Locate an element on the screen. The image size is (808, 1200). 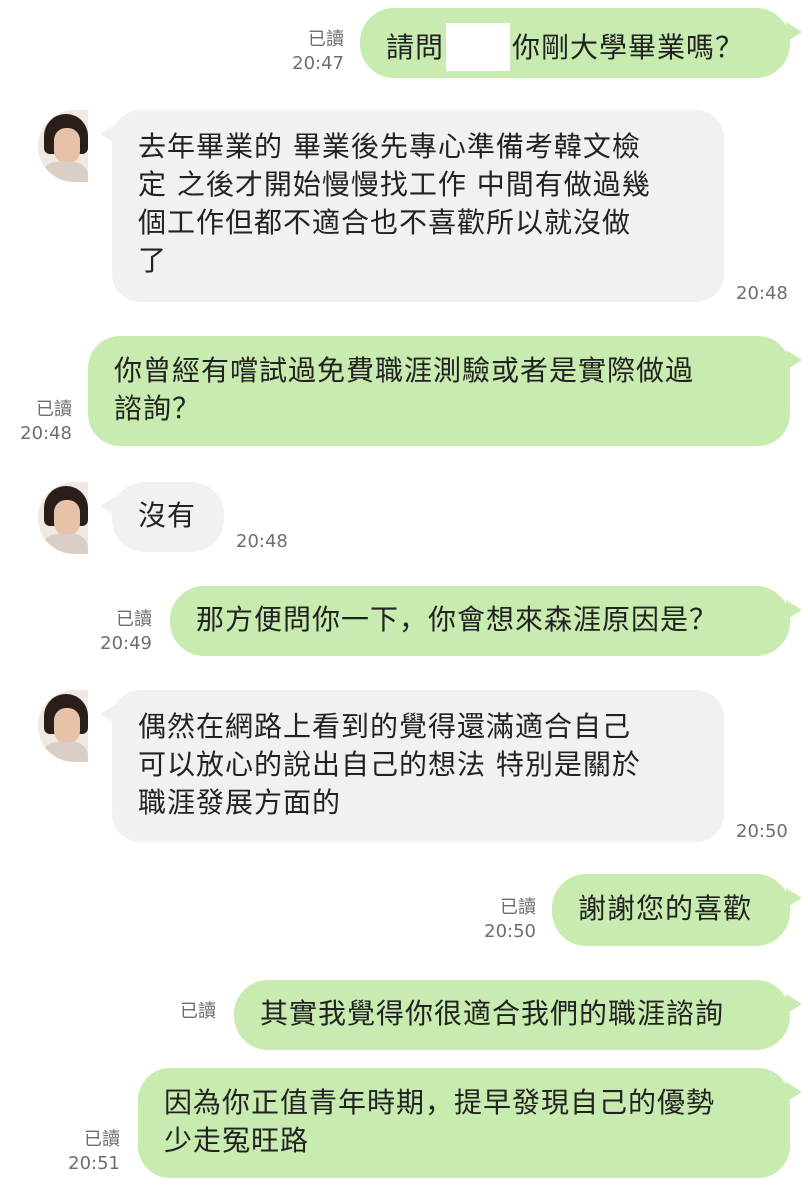
incoming-message: 沒有 is located at coordinates (162, 517).